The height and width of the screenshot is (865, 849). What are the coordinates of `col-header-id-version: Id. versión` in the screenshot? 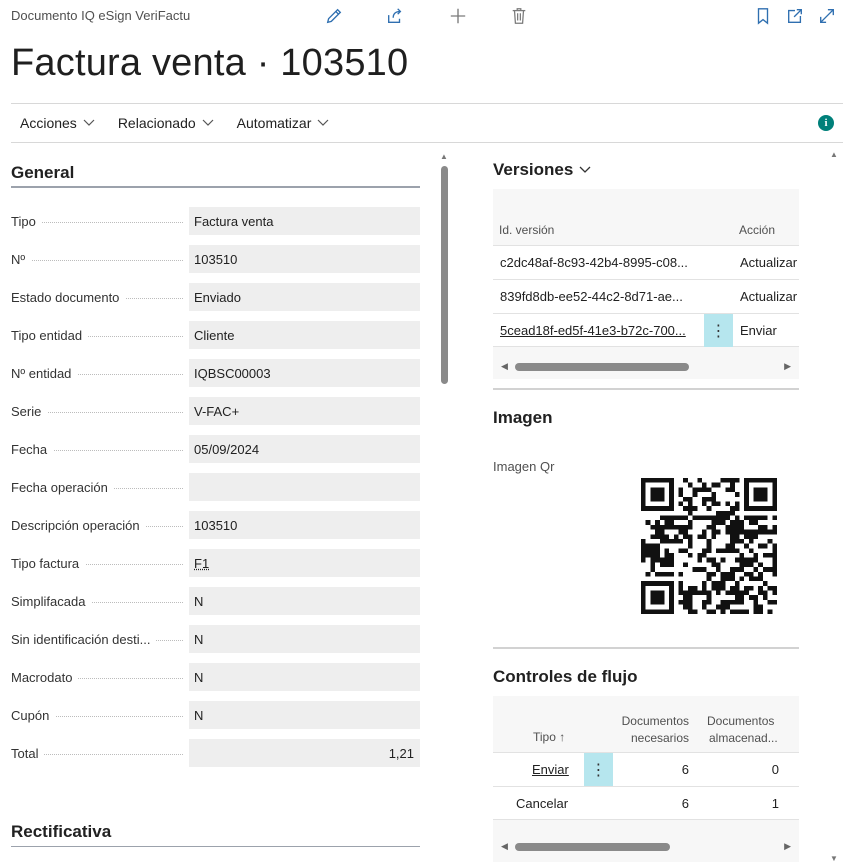 It's located at (526, 230).